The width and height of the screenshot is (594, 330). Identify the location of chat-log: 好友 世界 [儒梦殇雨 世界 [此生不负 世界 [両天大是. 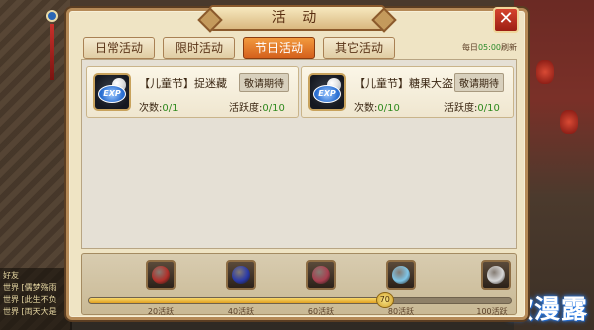
(36, 299).